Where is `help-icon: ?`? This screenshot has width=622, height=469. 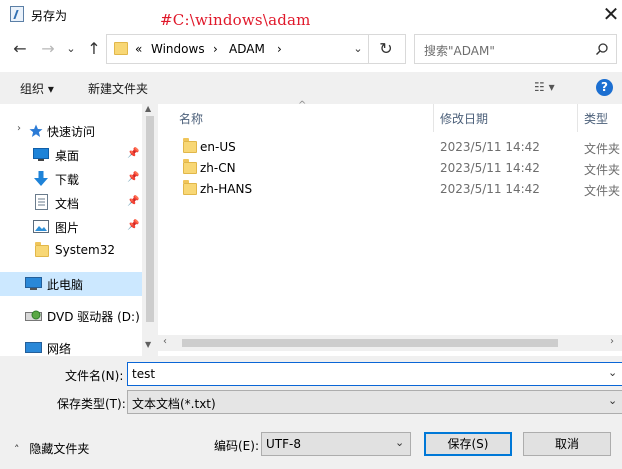
help-icon: ? is located at coordinates (604, 87).